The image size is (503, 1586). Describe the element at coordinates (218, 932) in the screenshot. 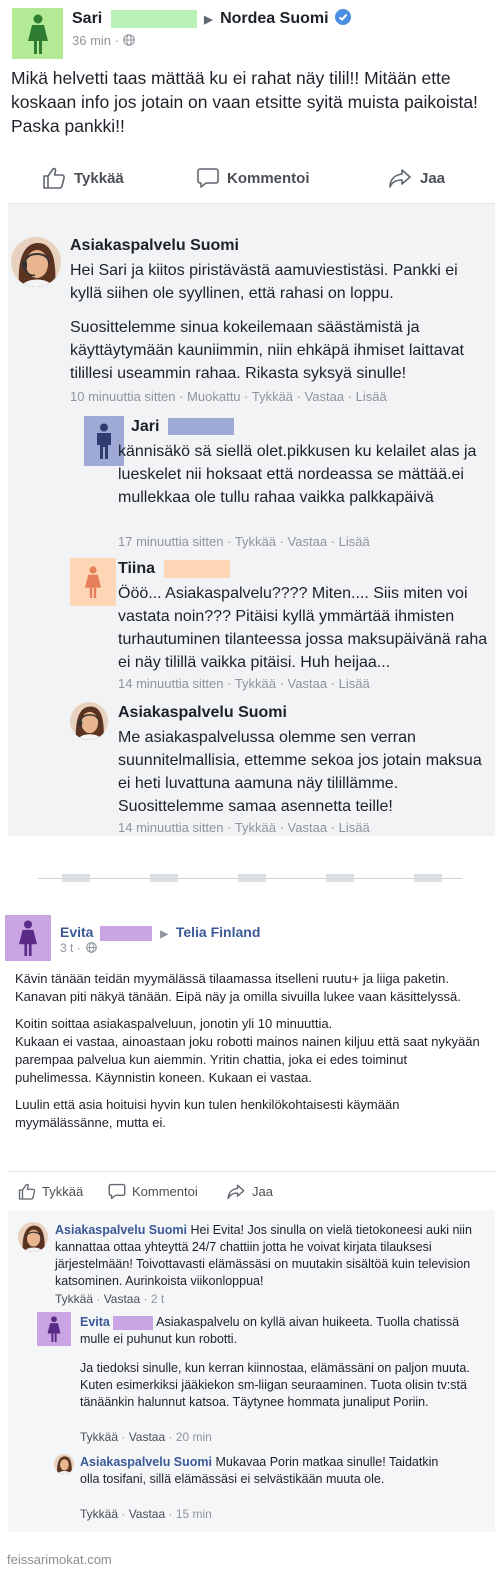

I see `page-name: Telia Finland` at that location.